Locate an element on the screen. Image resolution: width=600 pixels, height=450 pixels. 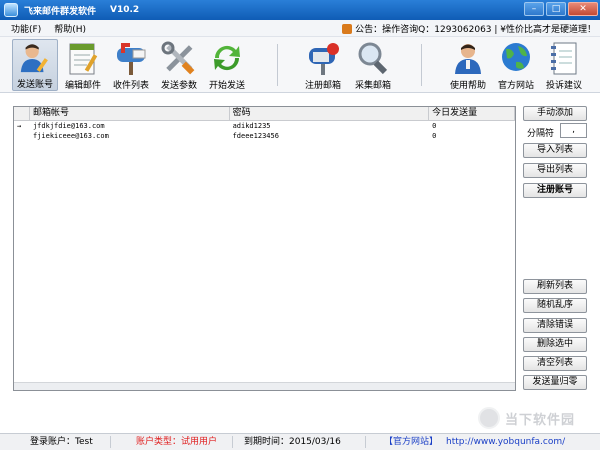
row-marker: → is located at coordinates (19, 126).